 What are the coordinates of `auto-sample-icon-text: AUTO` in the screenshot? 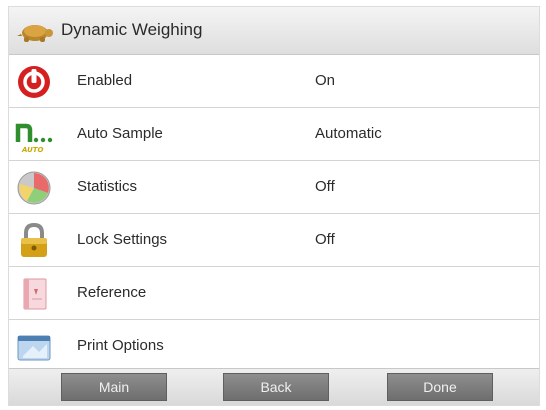 It's located at (32, 150).